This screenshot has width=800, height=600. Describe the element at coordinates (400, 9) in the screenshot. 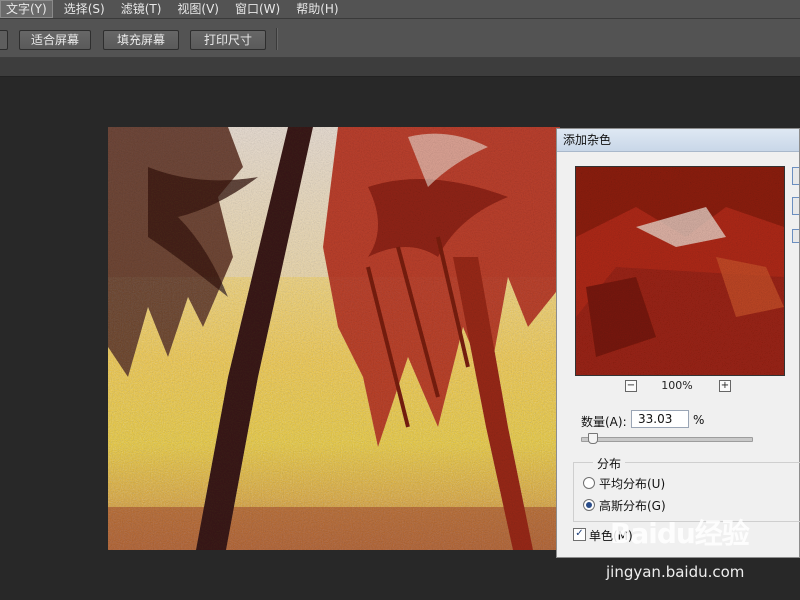

I see `menu-bar: 文字(Y) 选择(S) 滤镜(T) 视图(V) 窗口(W) 帮助(H)` at that location.